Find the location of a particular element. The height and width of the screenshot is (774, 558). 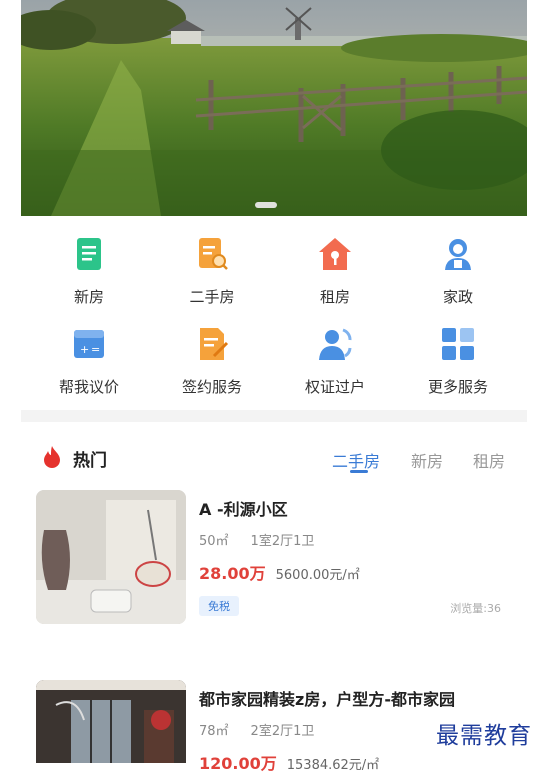

hot-section-header: 热门 二手房 新房 租房 is located at coordinates (274, 458).